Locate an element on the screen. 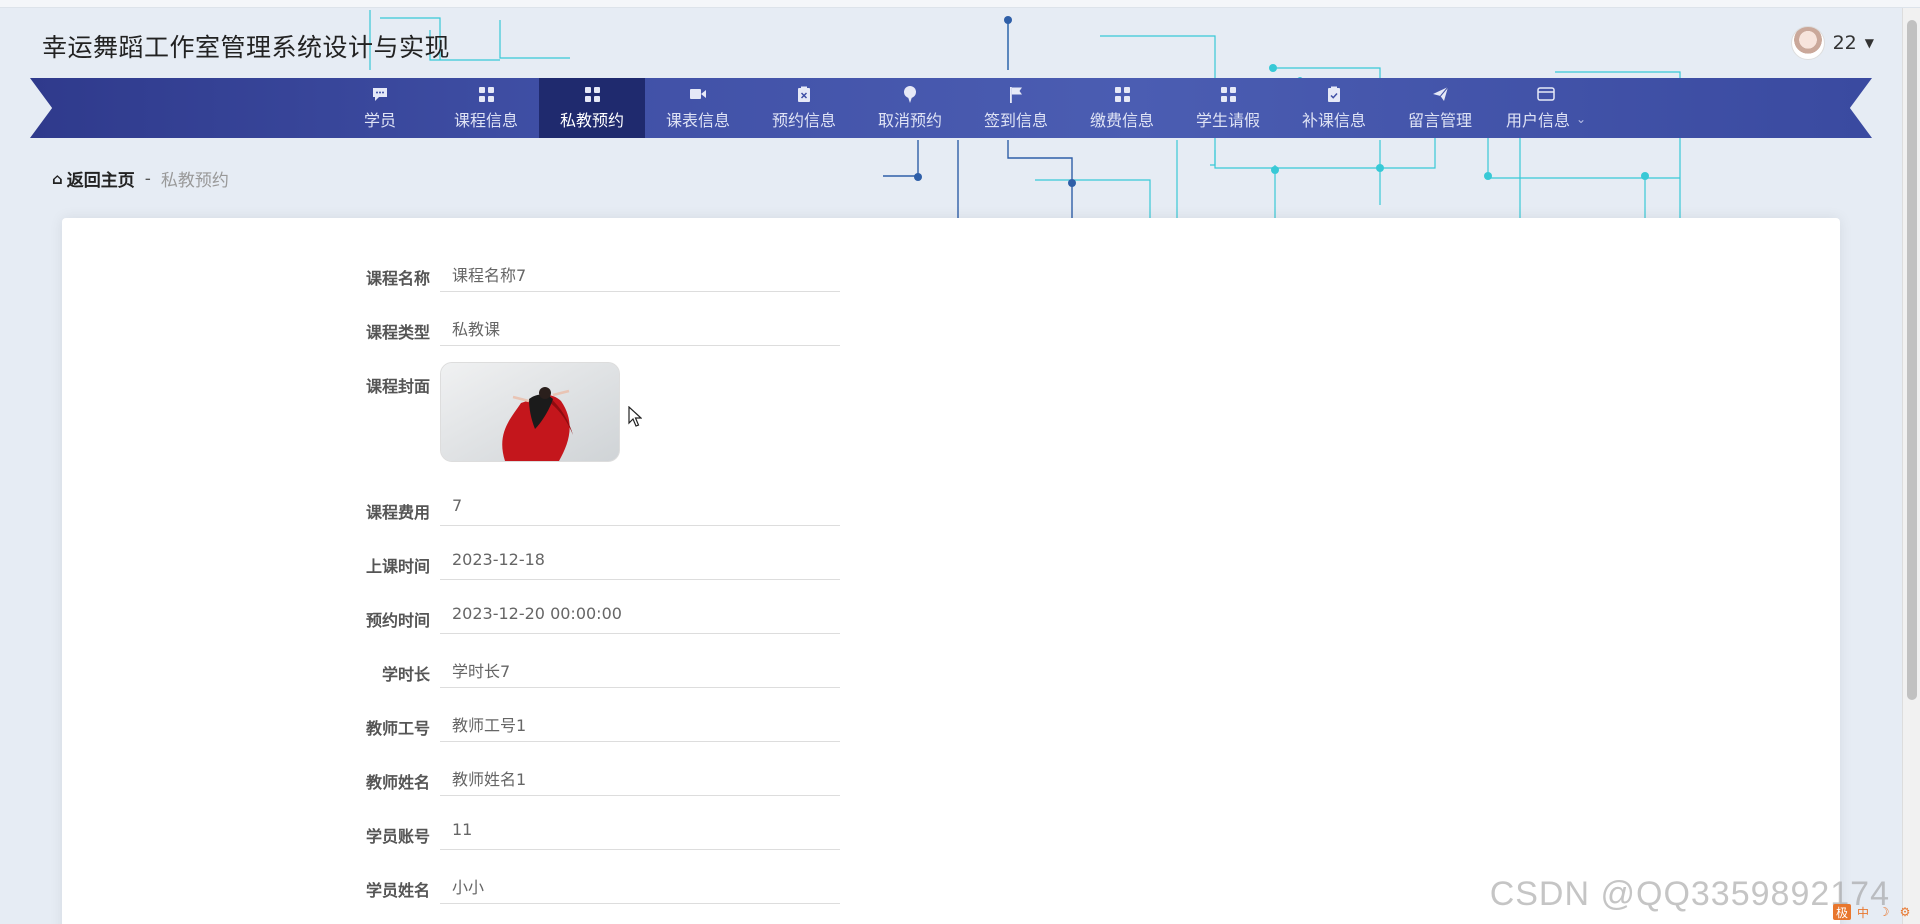  student-name-field: 小小 is located at coordinates (640, 885).